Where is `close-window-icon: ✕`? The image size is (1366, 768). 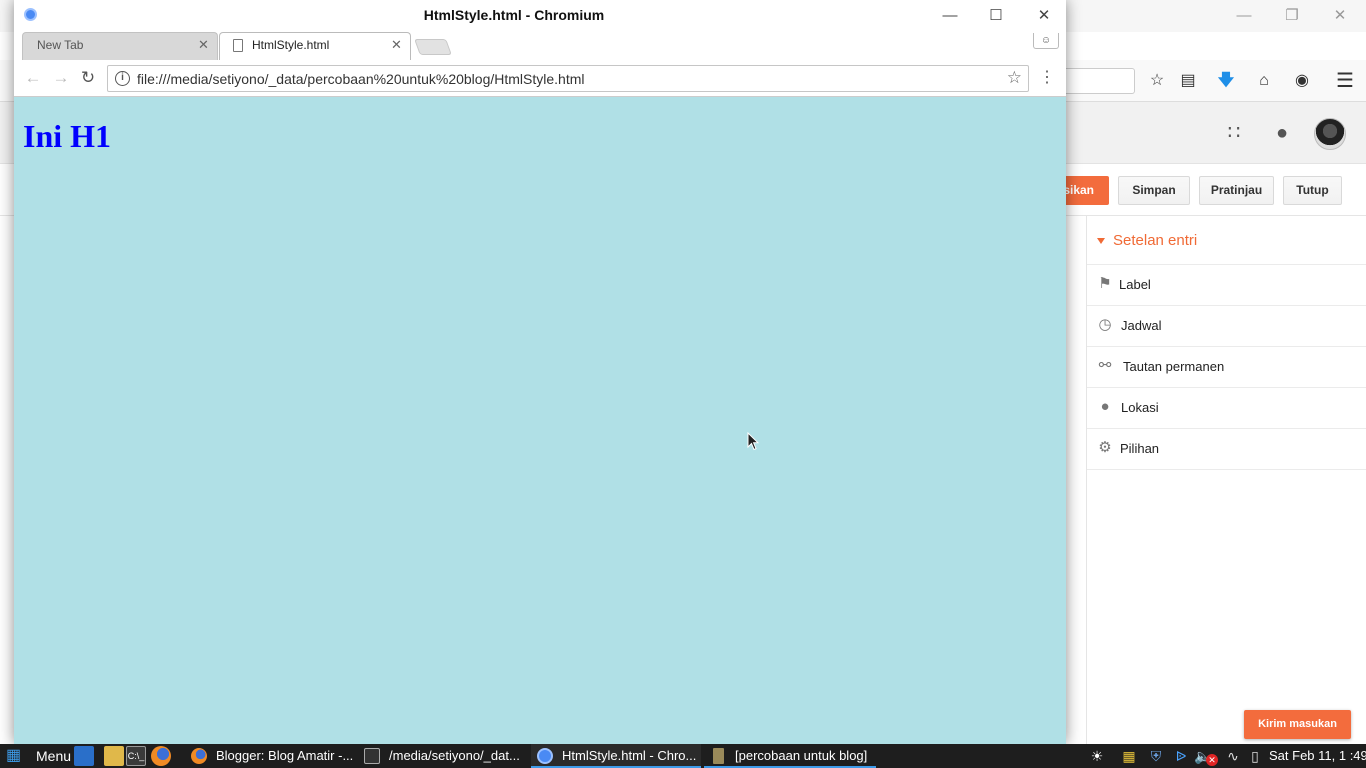
close-window-icon: ✕ is located at coordinates (1044, 16).